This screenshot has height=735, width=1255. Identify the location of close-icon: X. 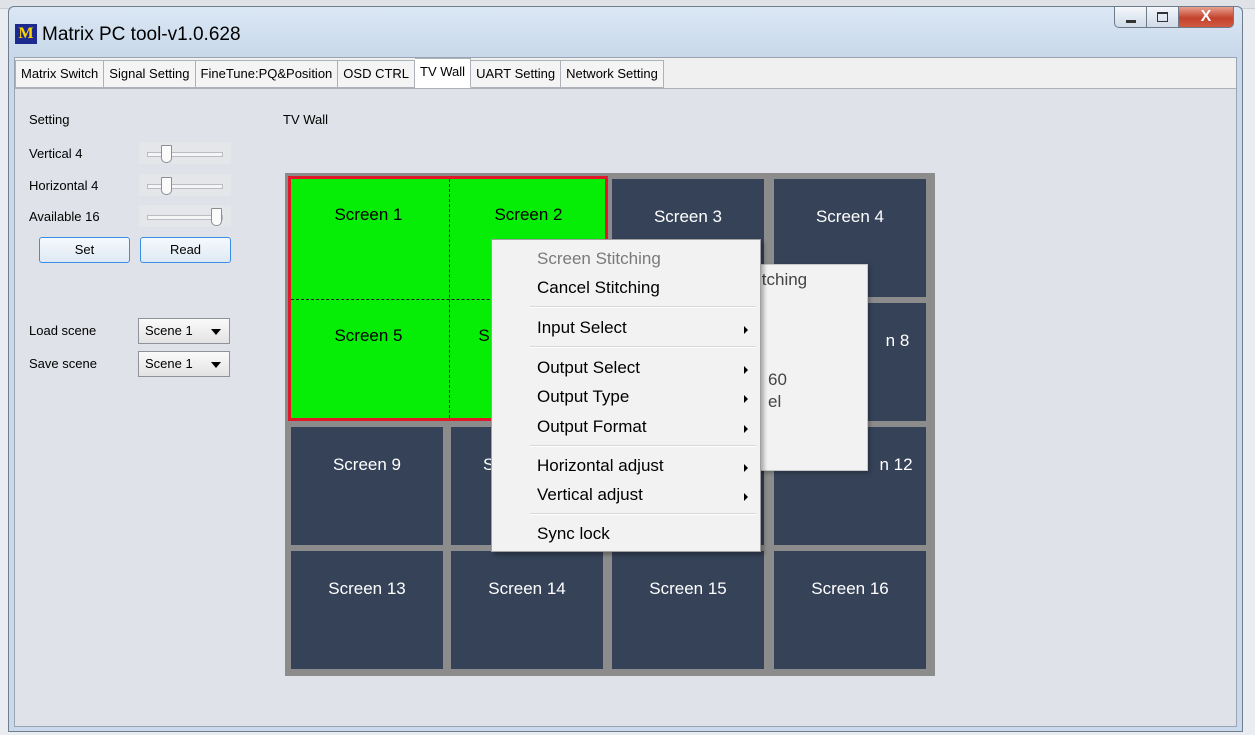
(1206, 16).